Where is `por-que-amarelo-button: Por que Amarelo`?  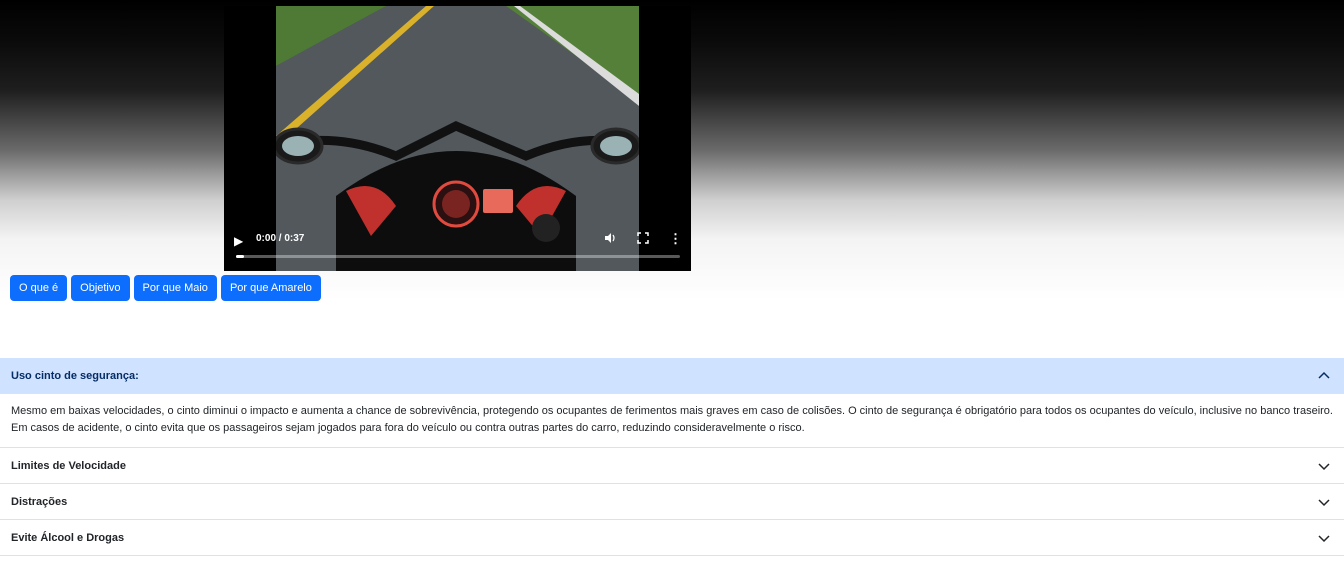 por-que-amarelo-button: Por que Amarelo is located at coordinates (270, 288).